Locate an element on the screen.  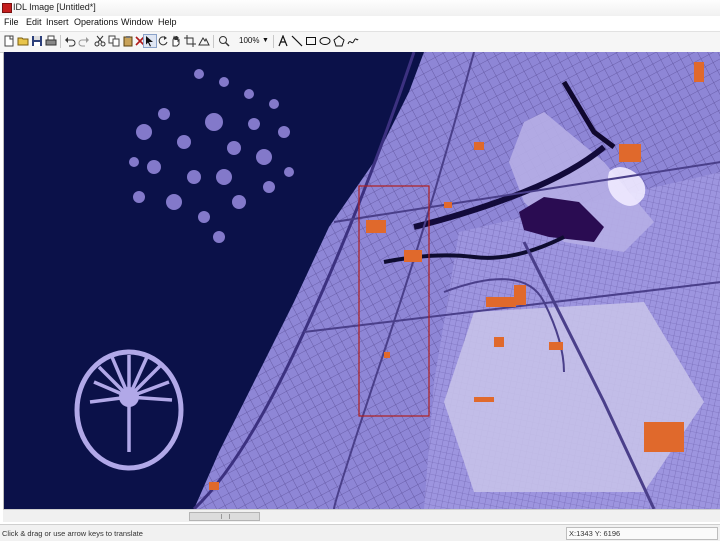
coordinates-panel: X:1343 Y: 6196 is located at coordinates (642, 533).